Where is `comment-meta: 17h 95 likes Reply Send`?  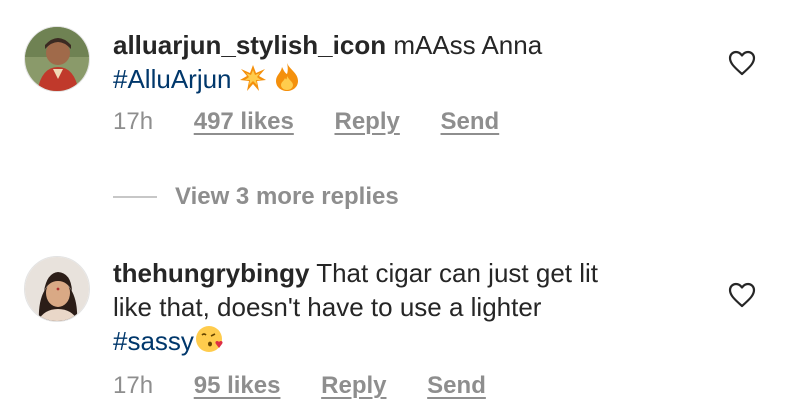
comment-meta: 17h 95 likes Reply Send is located at coordinates (316, 386).